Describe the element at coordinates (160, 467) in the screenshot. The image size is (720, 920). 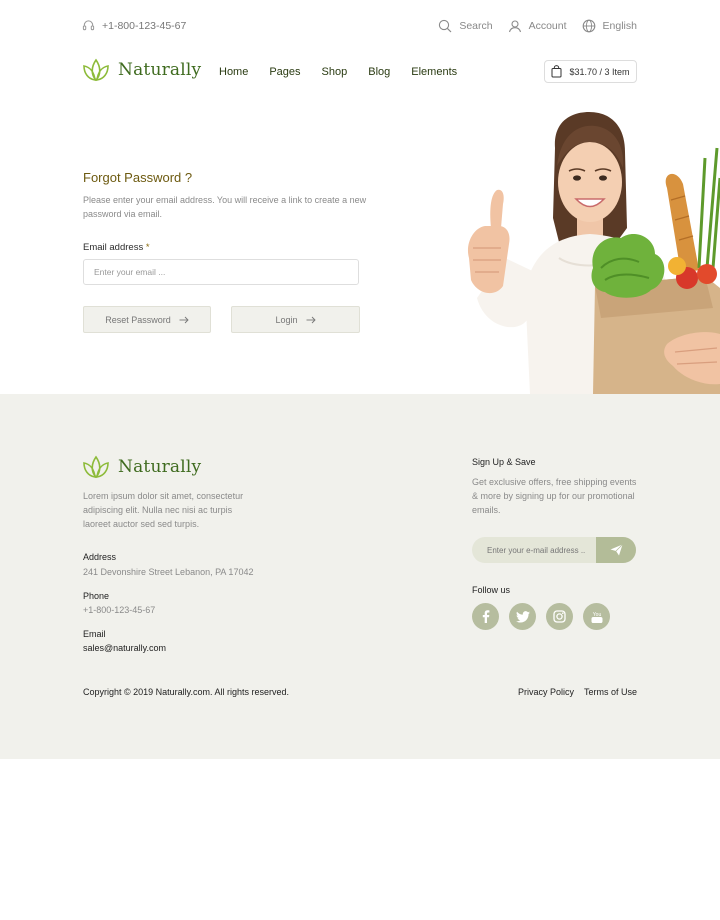
I see `footer-brand-name: Naturally` at that location.